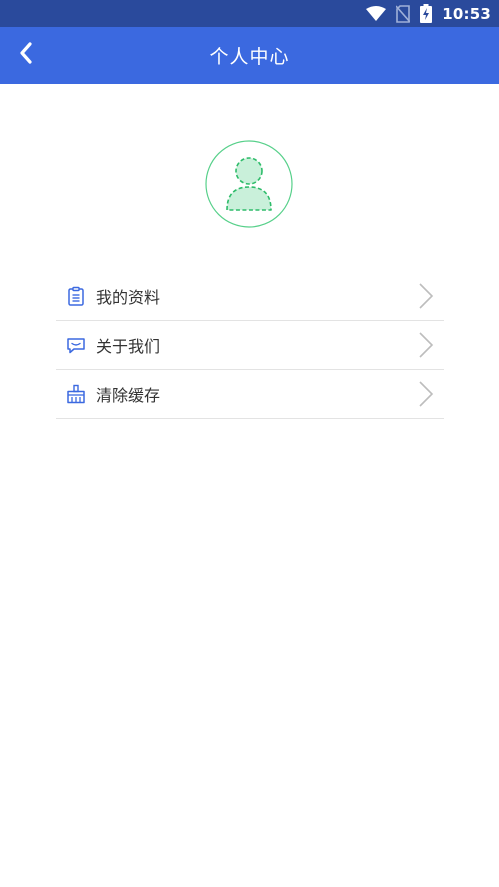  What do you see at coordinates (128, 297) in the screenshot?
I see `menu-item-label: 我的资料` at bounding box center [128, 297].